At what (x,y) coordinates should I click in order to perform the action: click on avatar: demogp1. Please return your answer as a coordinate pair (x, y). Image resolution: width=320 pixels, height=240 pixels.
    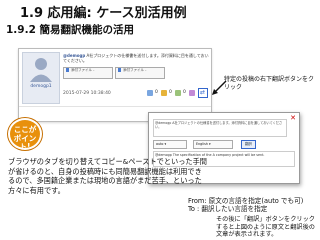
    Looking at the image, I should click on (41, 78).